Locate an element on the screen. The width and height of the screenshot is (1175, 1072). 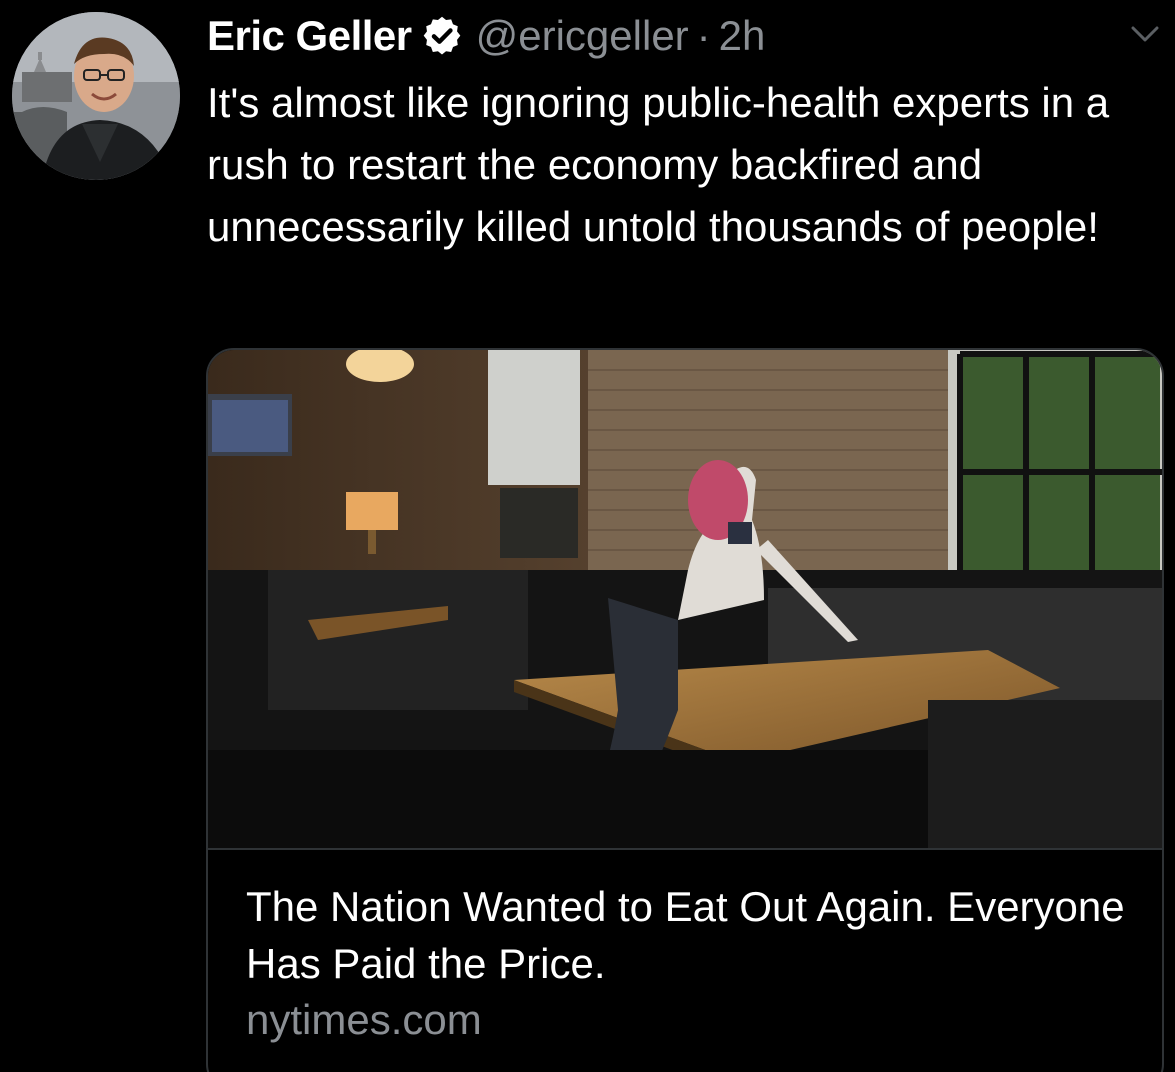
tweet-header: Eric Geller @ericgeller · 2h is located at coordinates (486, 36).